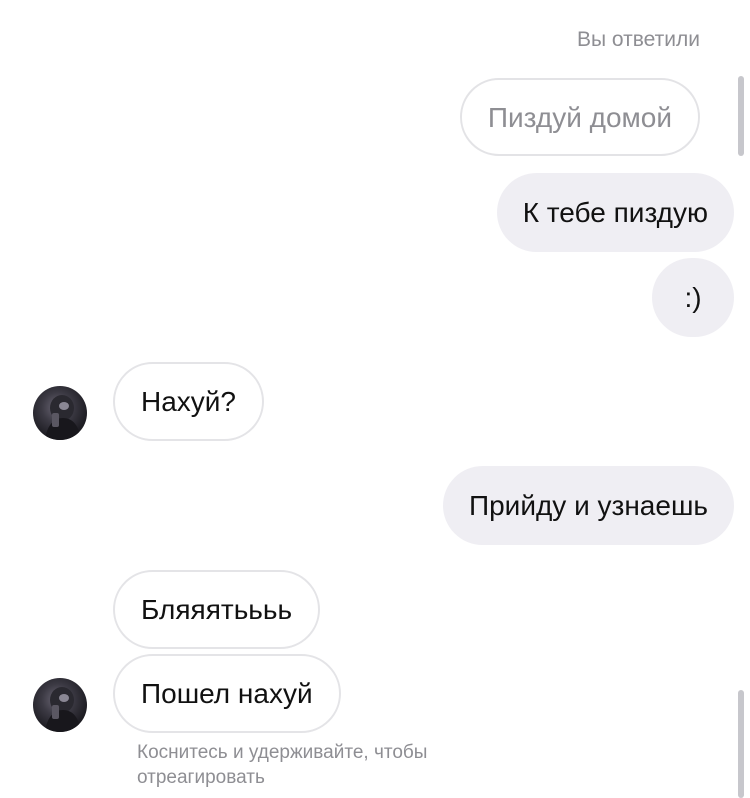 This screenshot has width=750, height=798. What do you see at coordinates (693, 297) in the screenshot?
I see `outgoing-message-bubble: :)` at bounding box center [693, 297].